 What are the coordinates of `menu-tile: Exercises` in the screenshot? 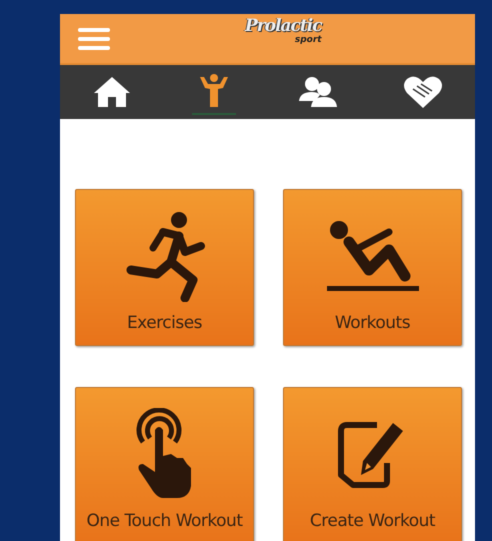 It's located at (164, 267).